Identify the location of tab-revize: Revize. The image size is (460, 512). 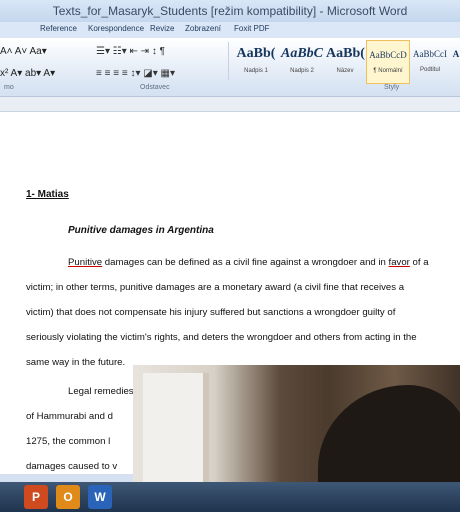
(162, 28).